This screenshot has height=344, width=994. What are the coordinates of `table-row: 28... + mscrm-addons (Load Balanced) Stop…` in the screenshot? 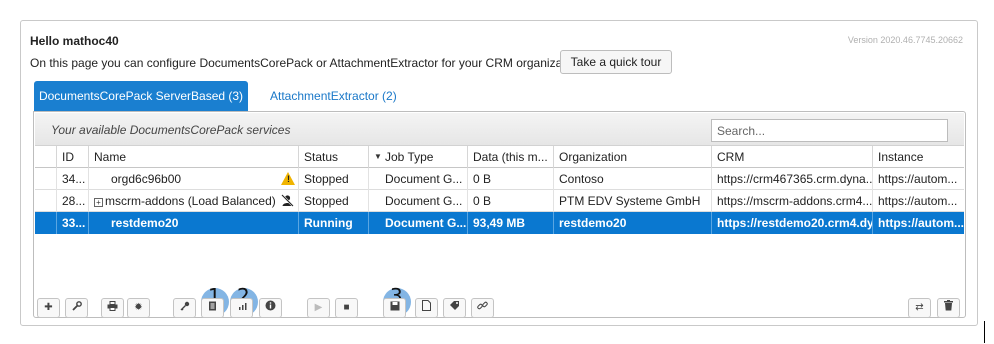 It's located at (499, 201).